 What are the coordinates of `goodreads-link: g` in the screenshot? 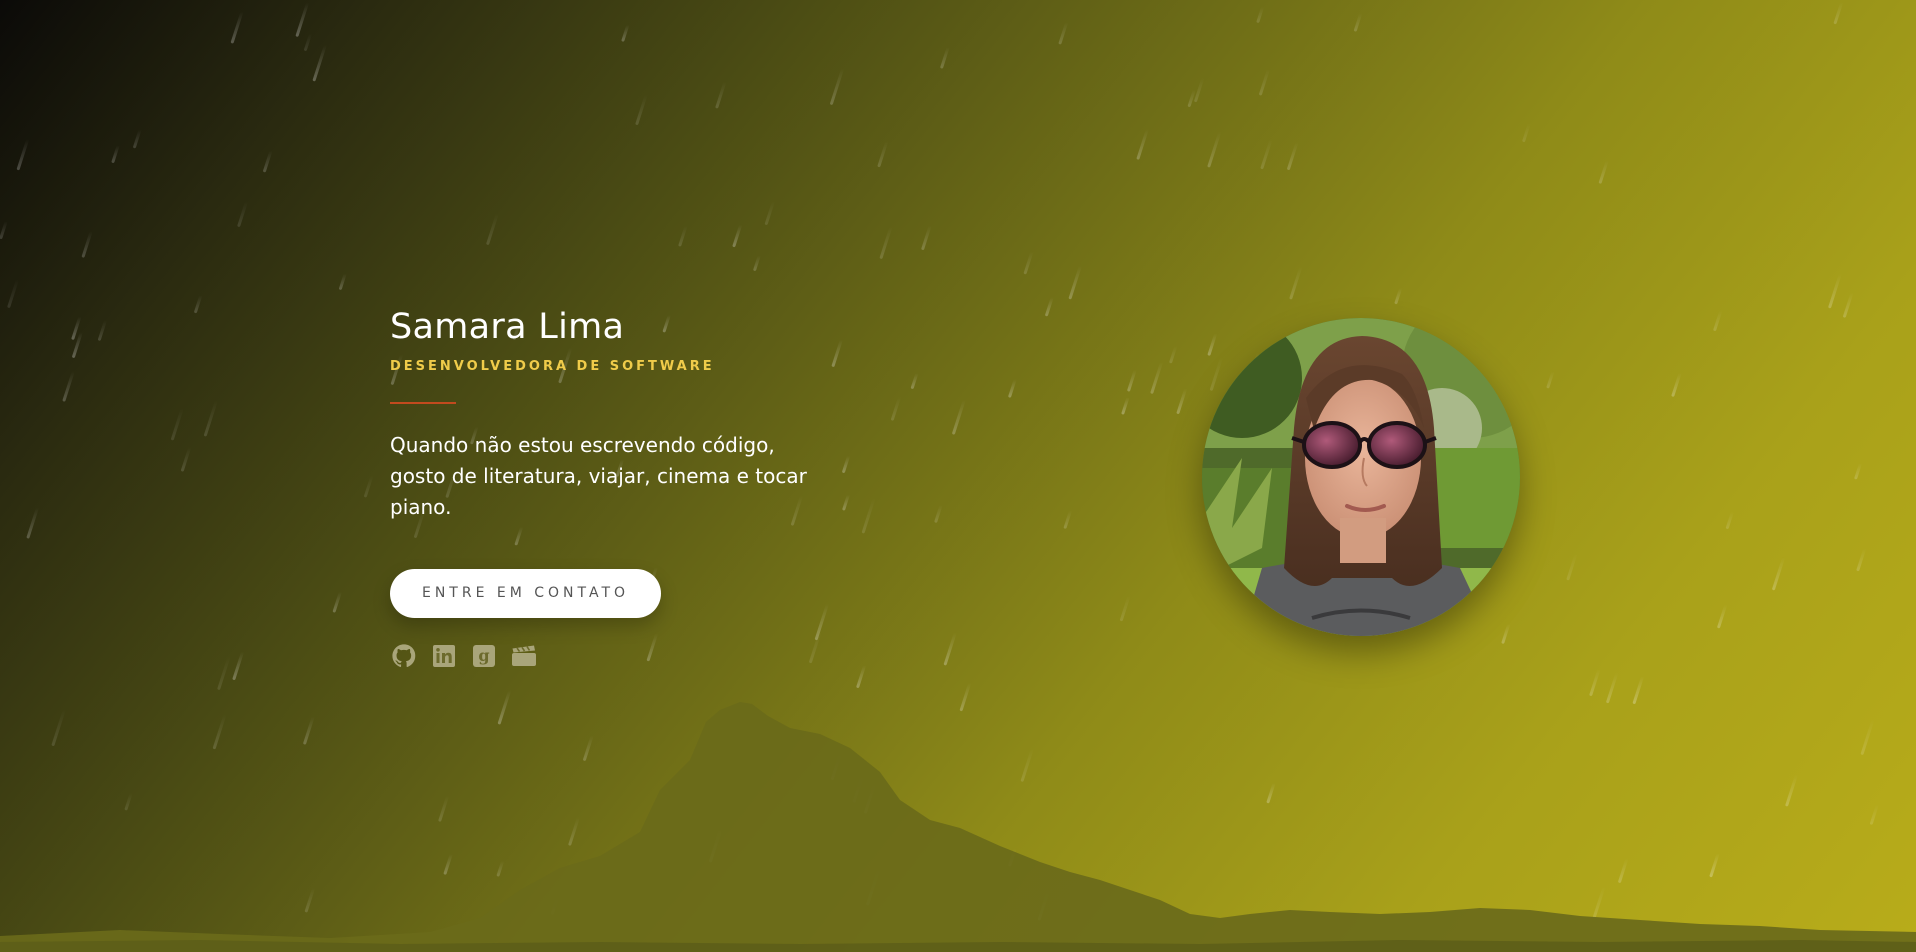 It's located at (484, 656).